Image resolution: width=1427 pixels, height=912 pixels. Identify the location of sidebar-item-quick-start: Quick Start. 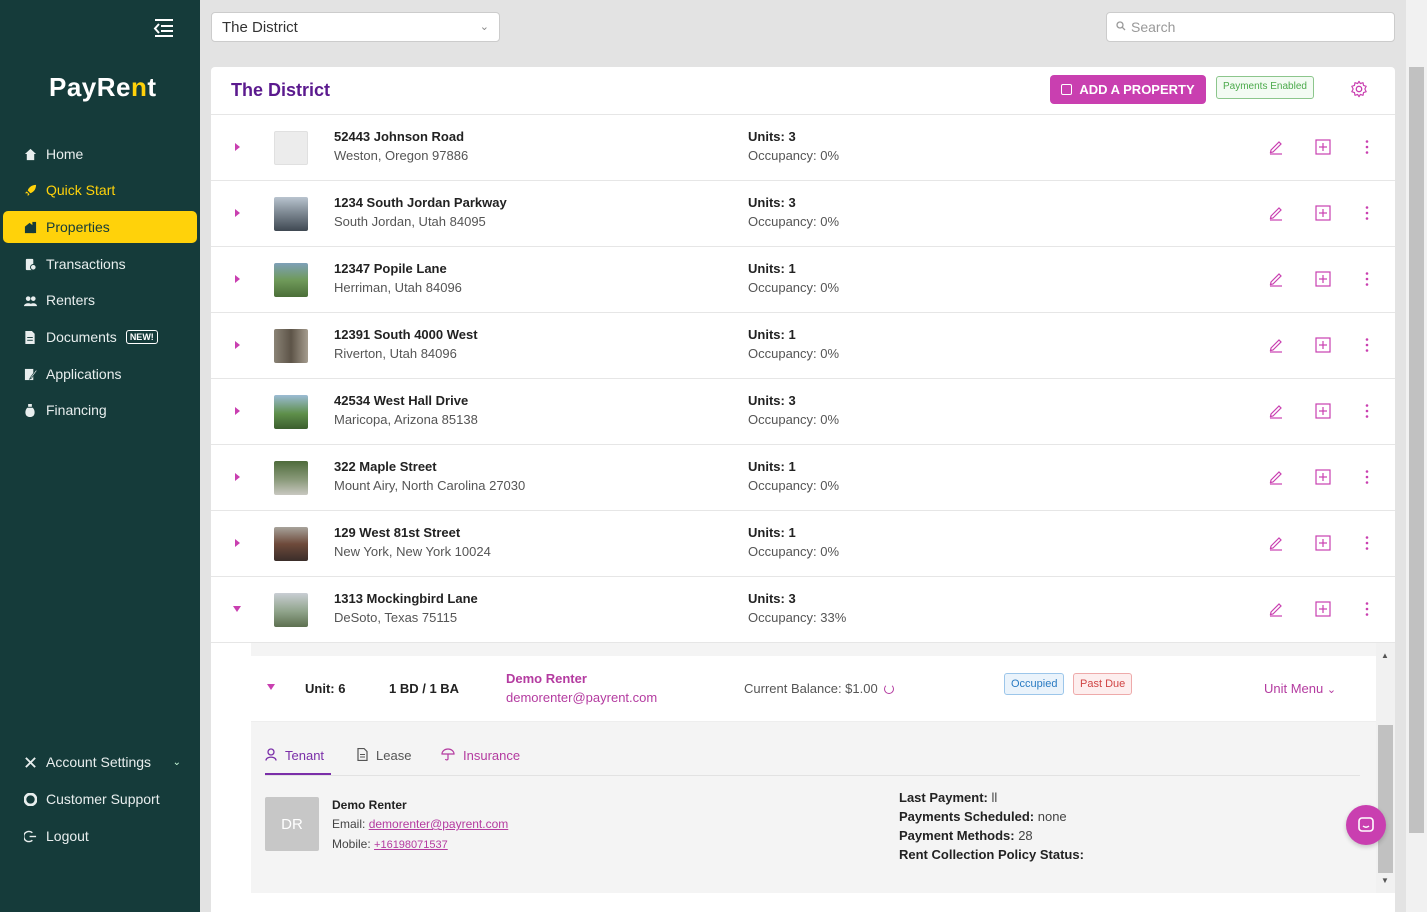
(100, 190).